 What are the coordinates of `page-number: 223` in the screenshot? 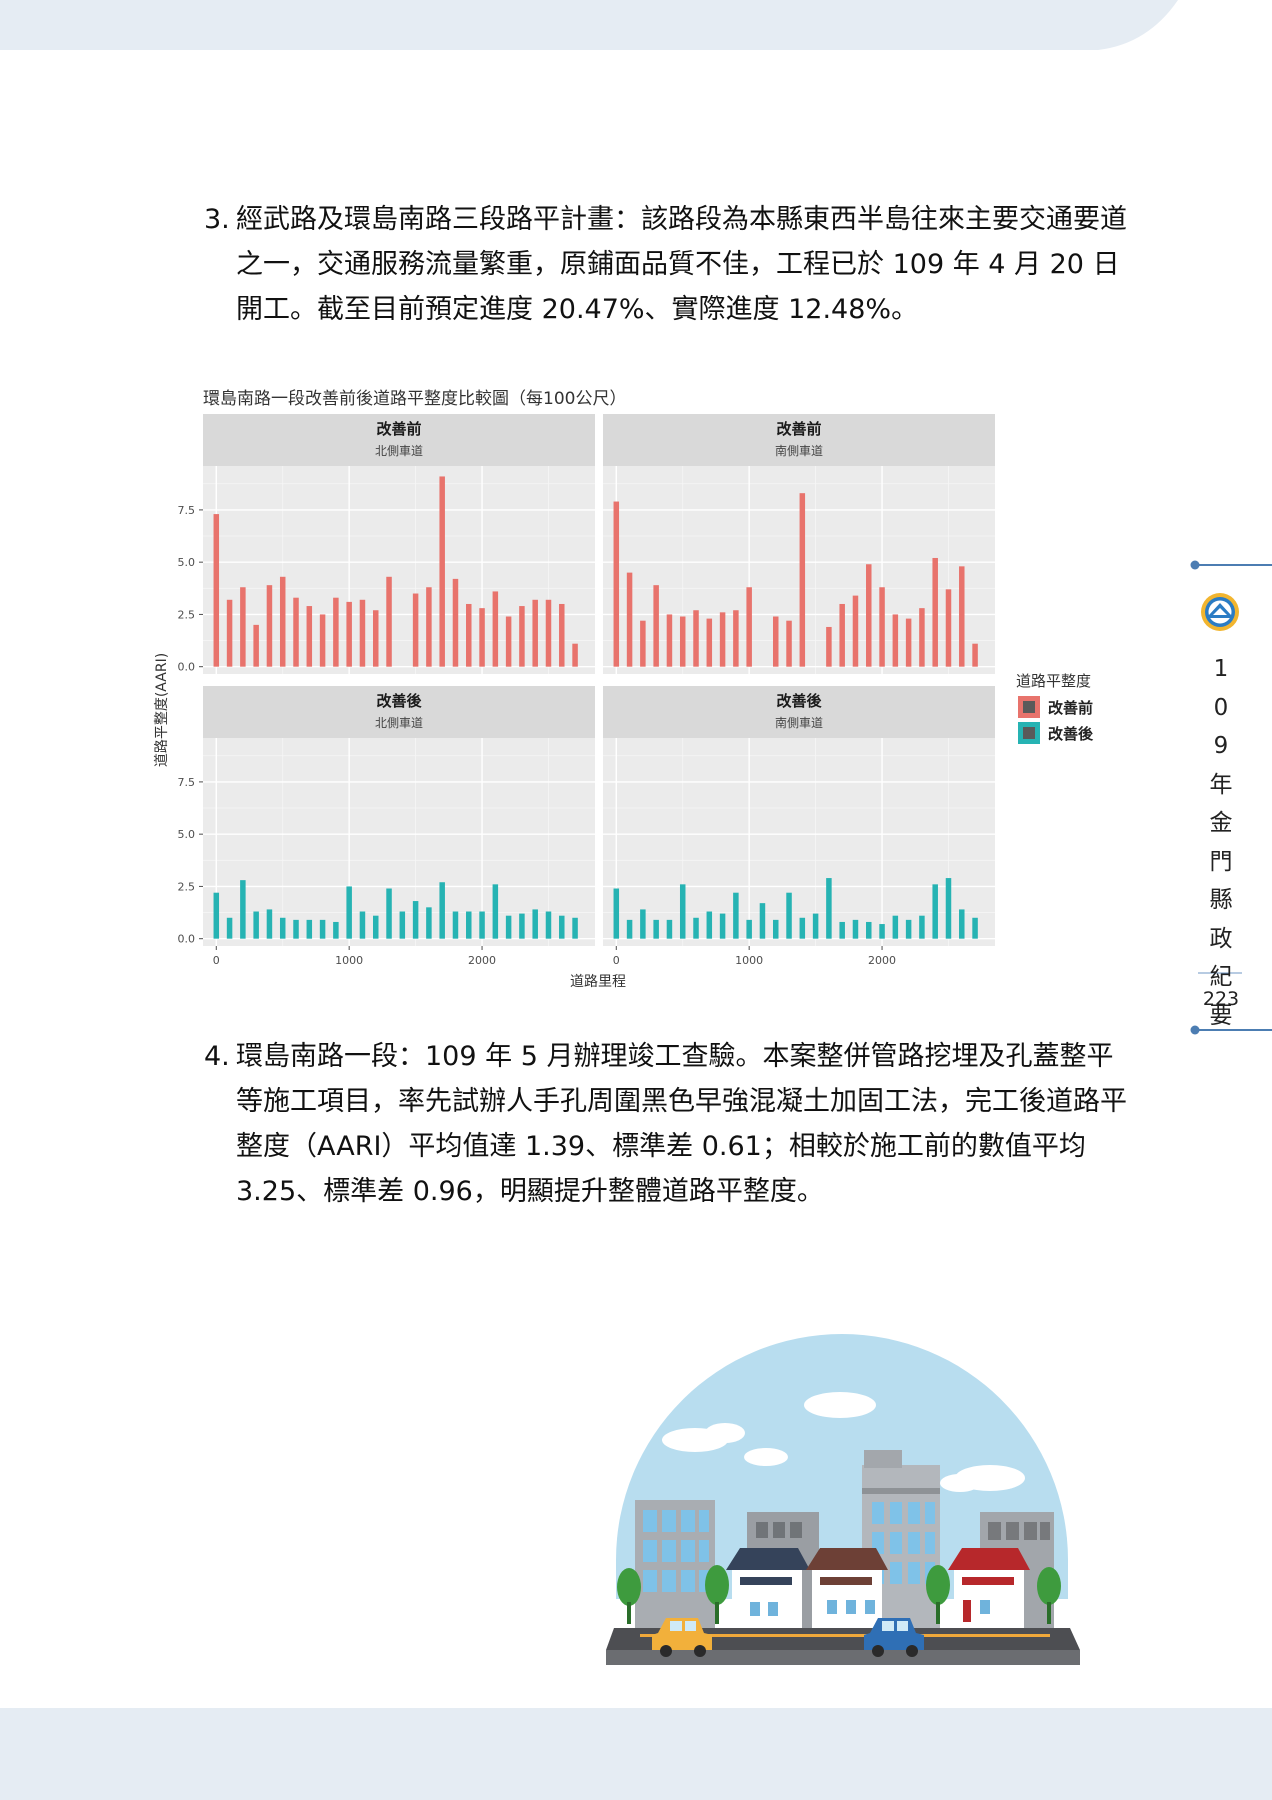 It's located at (1221, 999).